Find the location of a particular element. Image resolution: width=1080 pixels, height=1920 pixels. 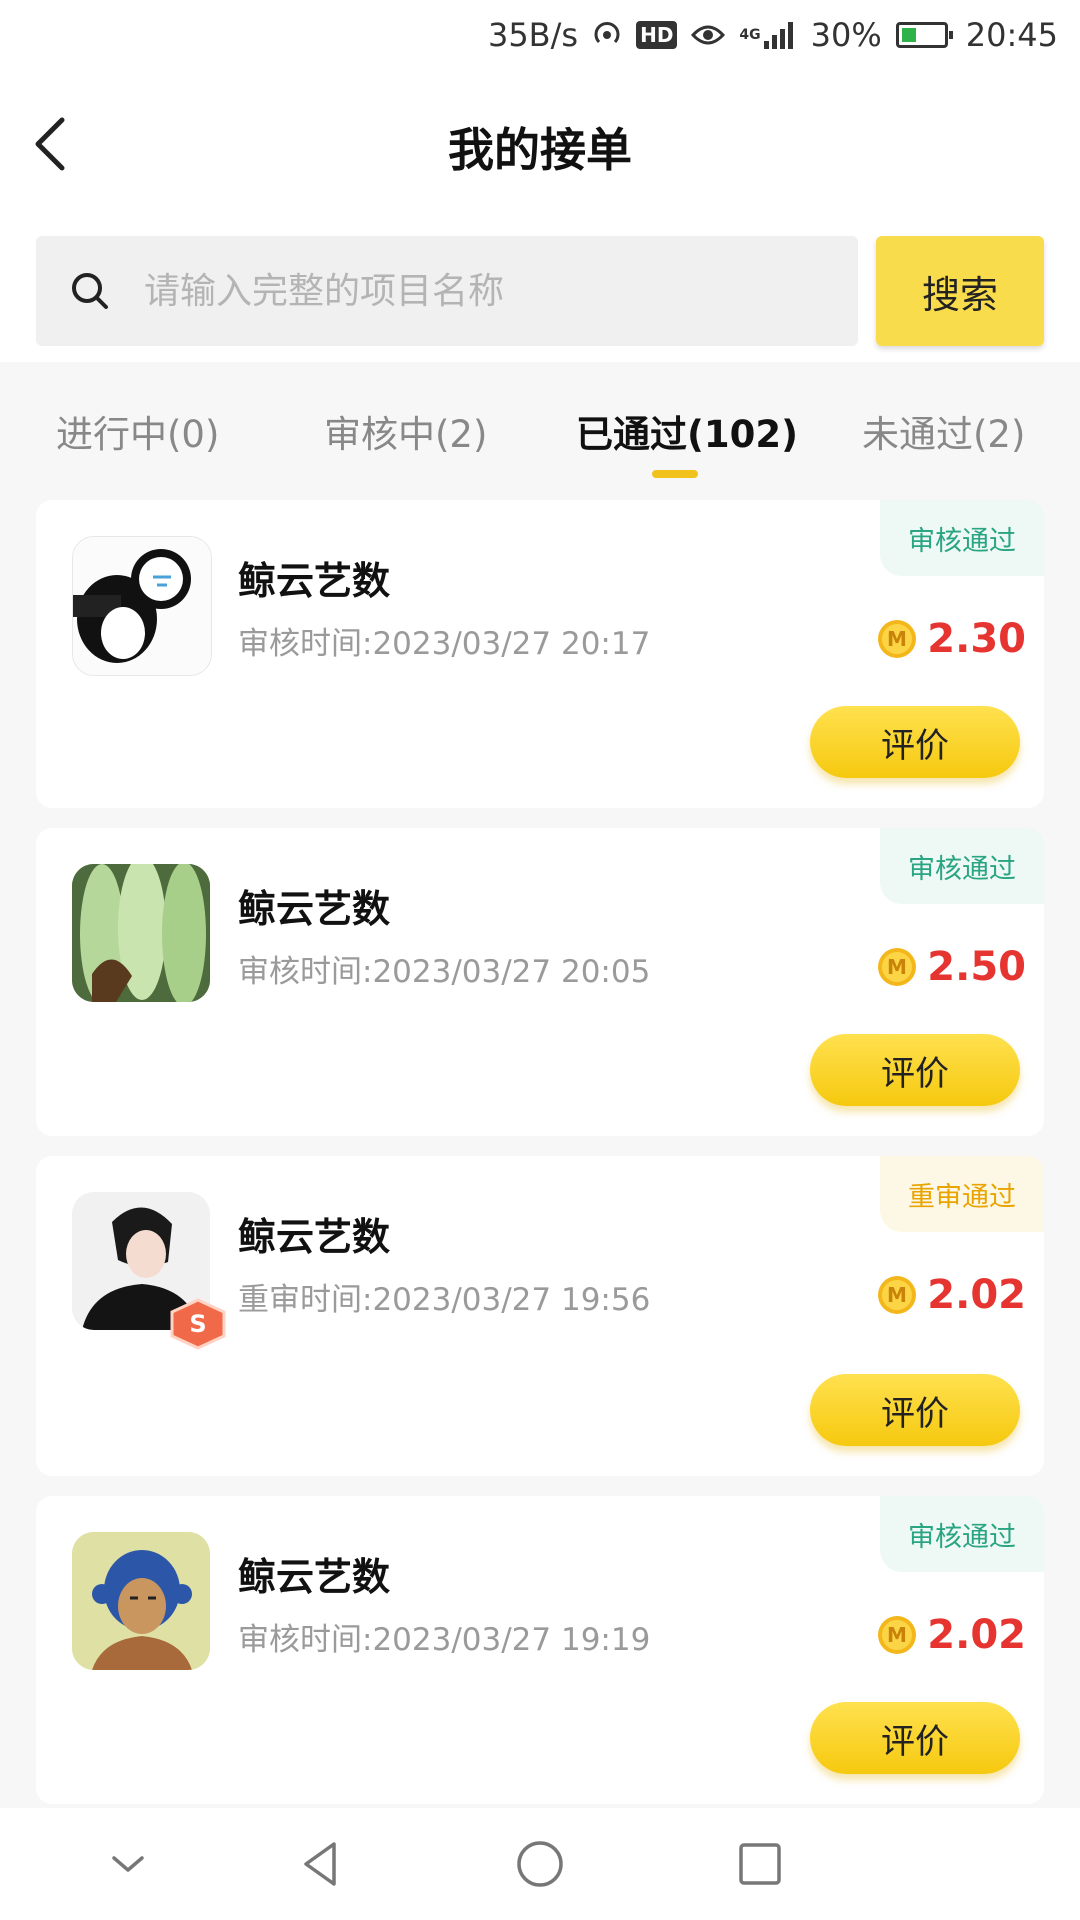

level-badge-icon: S is located at coordinates (198, 1324).